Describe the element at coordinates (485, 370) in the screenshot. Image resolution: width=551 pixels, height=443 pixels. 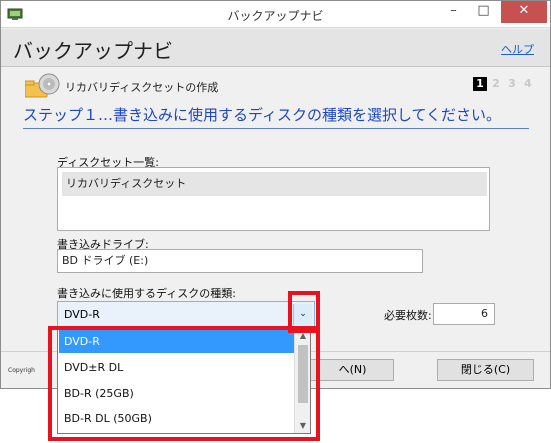
I see `close-button: 閉じる(C)` at that location.